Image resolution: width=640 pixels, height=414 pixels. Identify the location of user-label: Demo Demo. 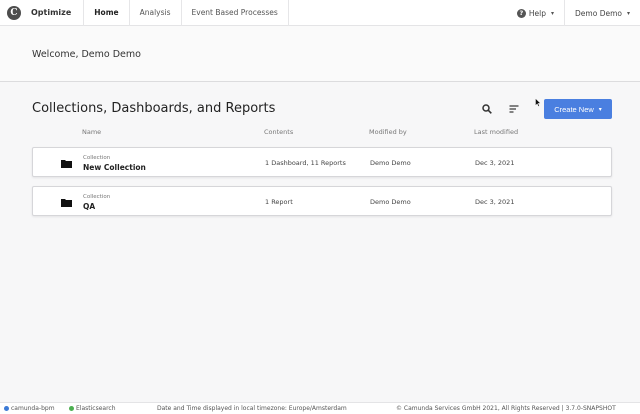
(598, 13).